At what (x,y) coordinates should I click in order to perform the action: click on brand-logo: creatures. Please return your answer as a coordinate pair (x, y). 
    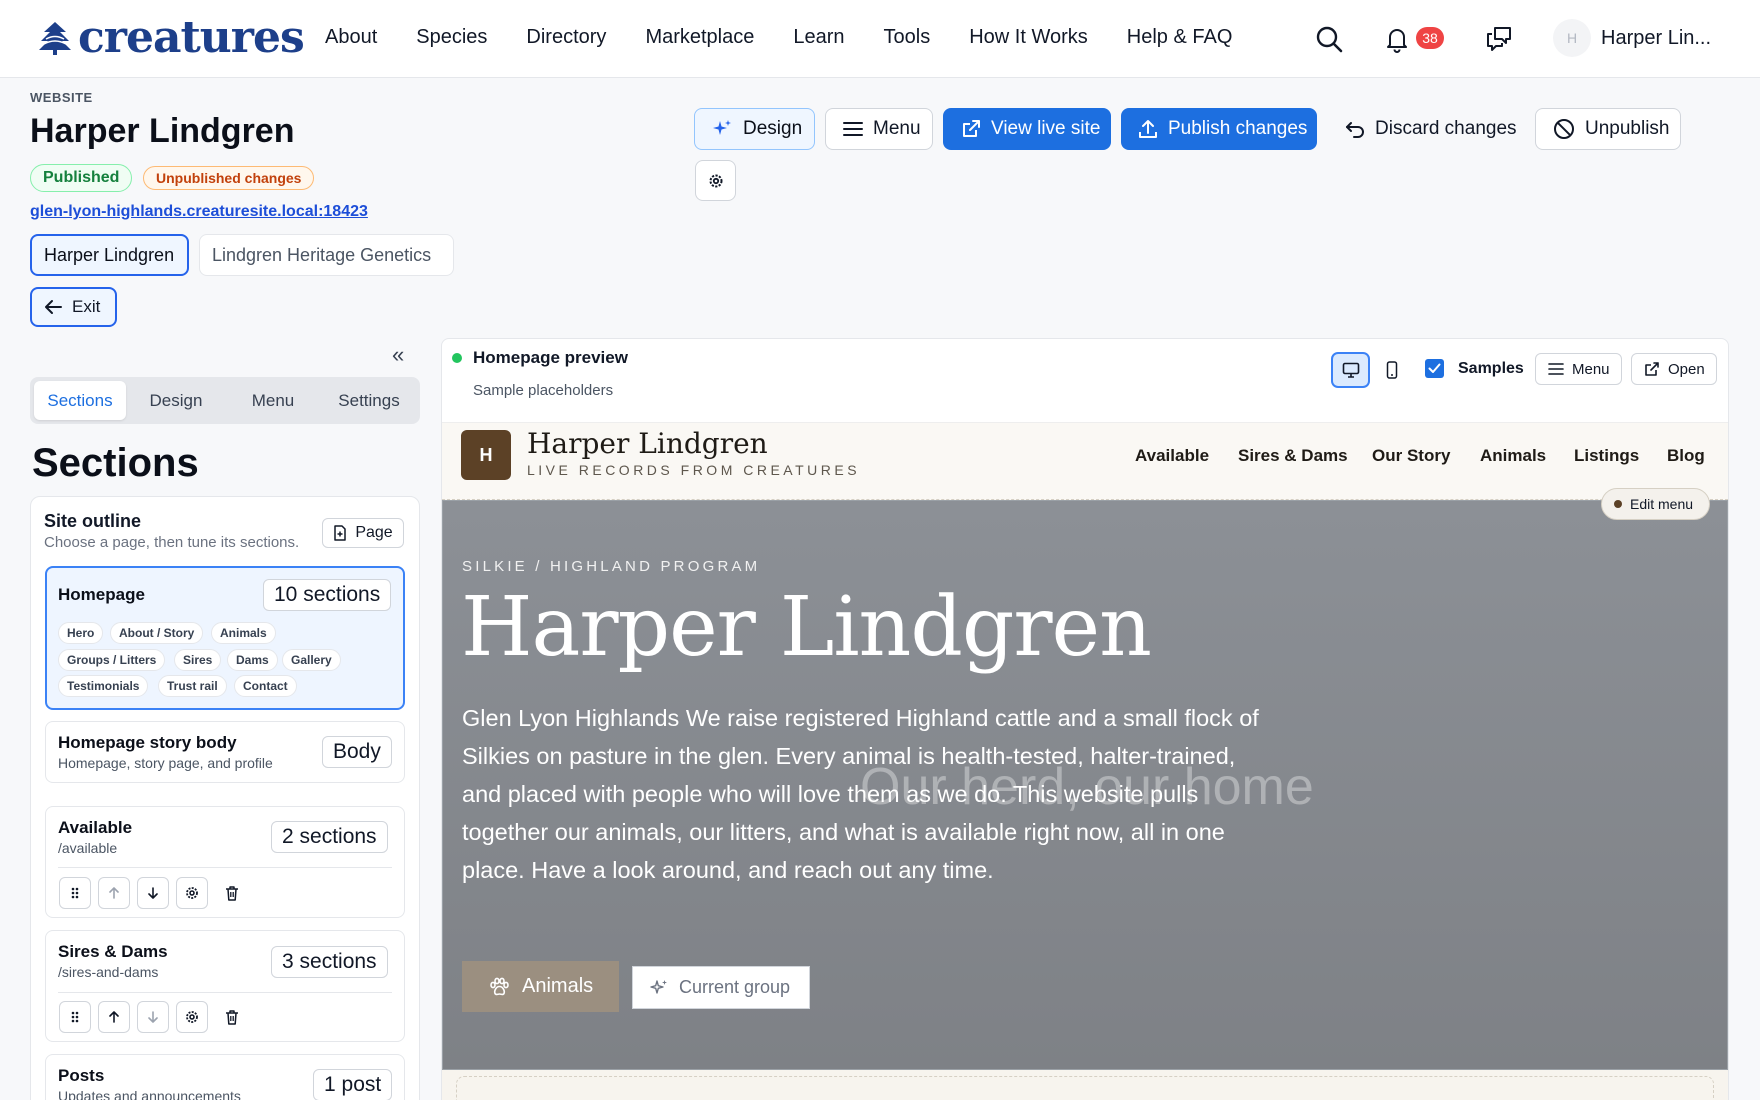
    Looking at the image, I should click on (171, 38).